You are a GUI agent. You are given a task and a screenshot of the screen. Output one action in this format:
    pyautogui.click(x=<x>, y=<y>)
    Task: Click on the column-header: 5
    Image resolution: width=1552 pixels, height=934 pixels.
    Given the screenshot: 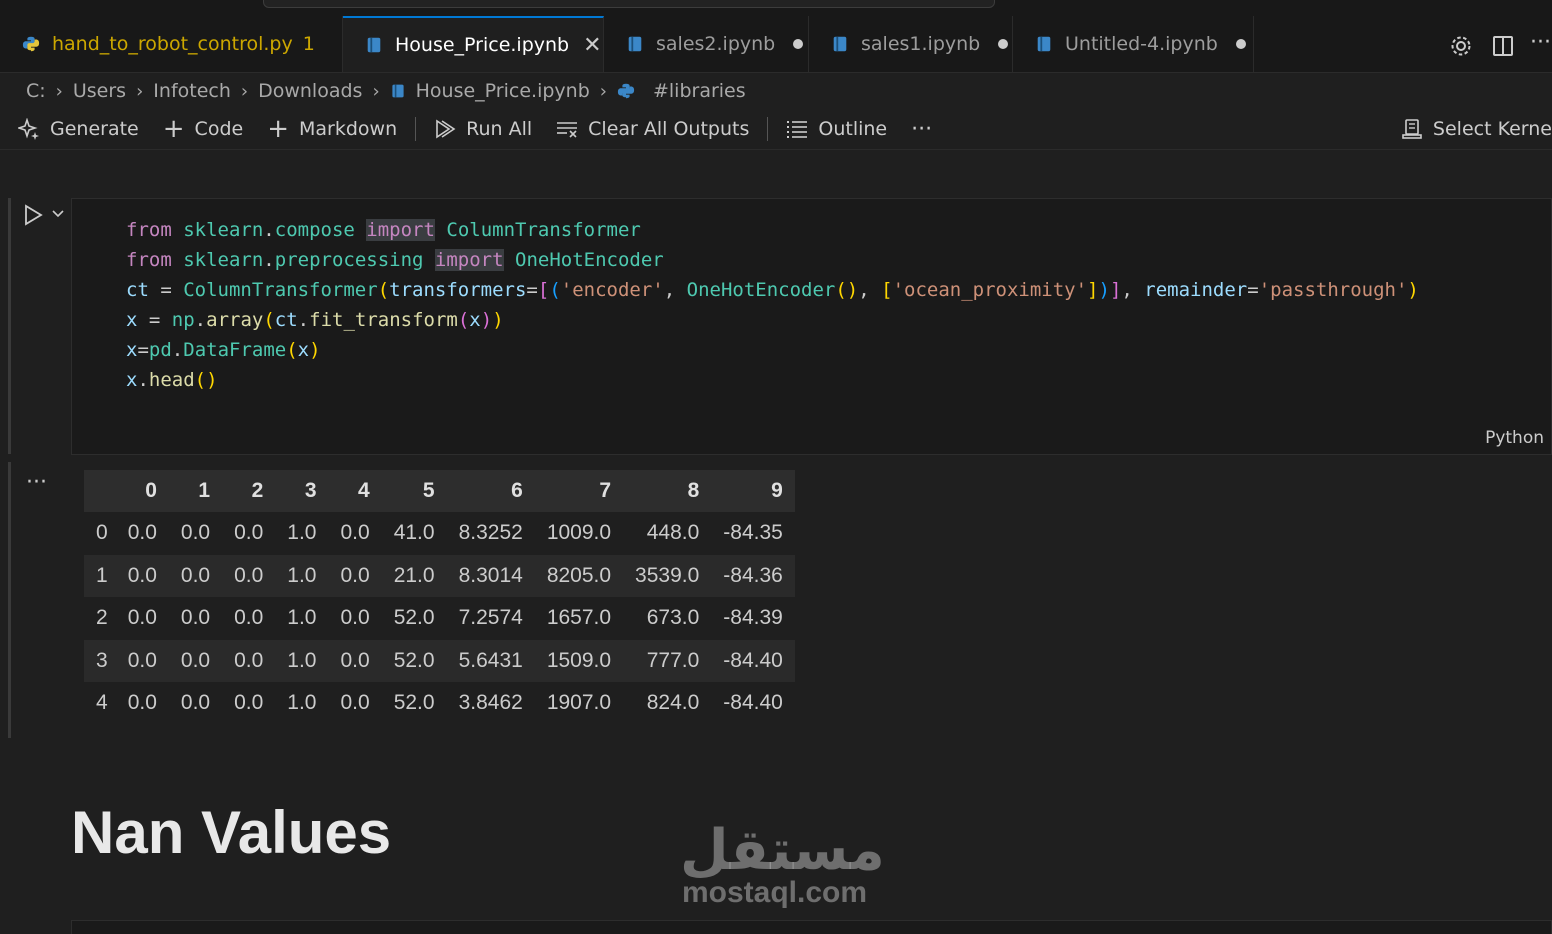 What is the action you would take?
    pyautogui.click(x=414, y=491)
    